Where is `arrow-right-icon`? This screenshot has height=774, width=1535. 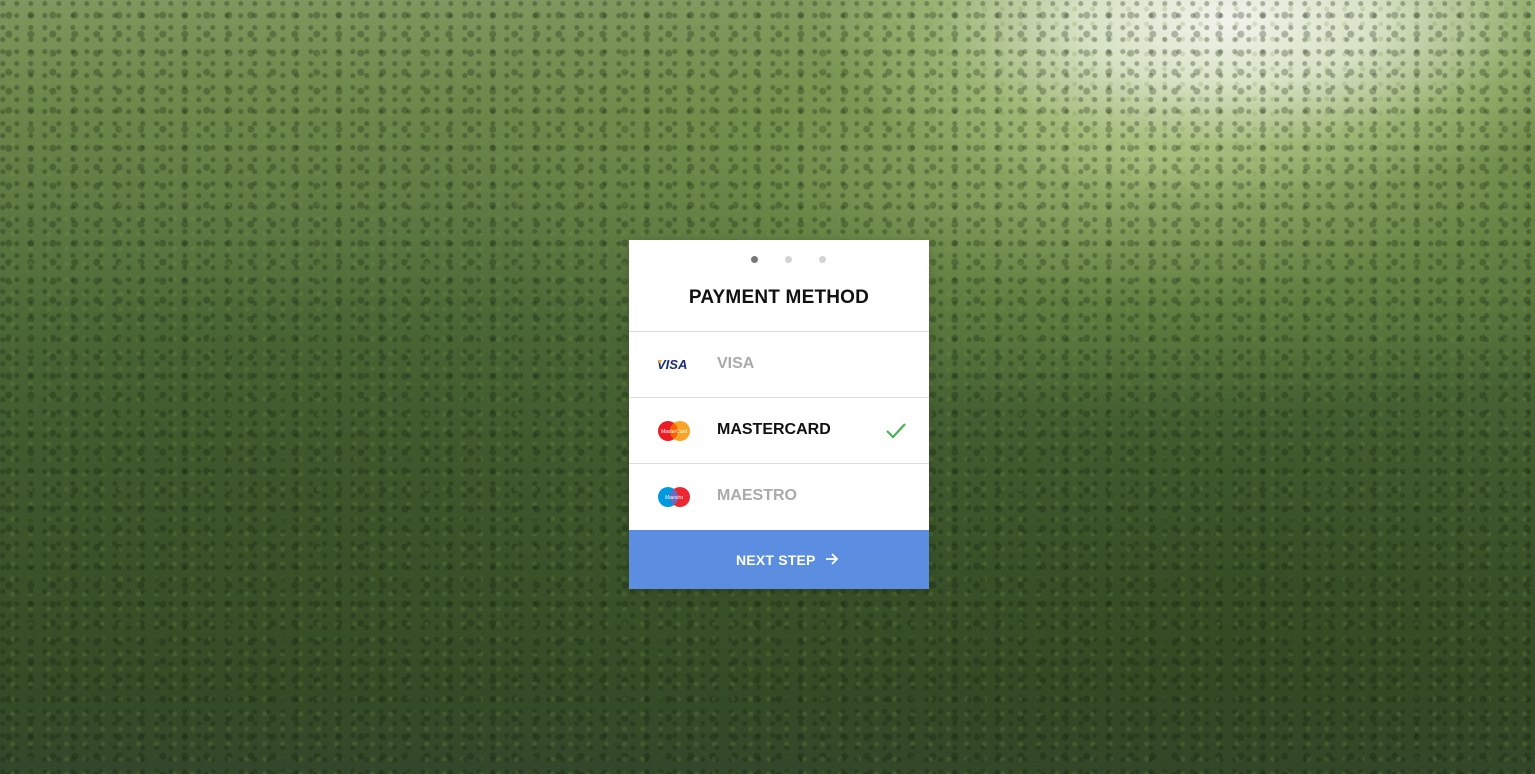 arrow-right-icon is located at coordinates (832, 559).